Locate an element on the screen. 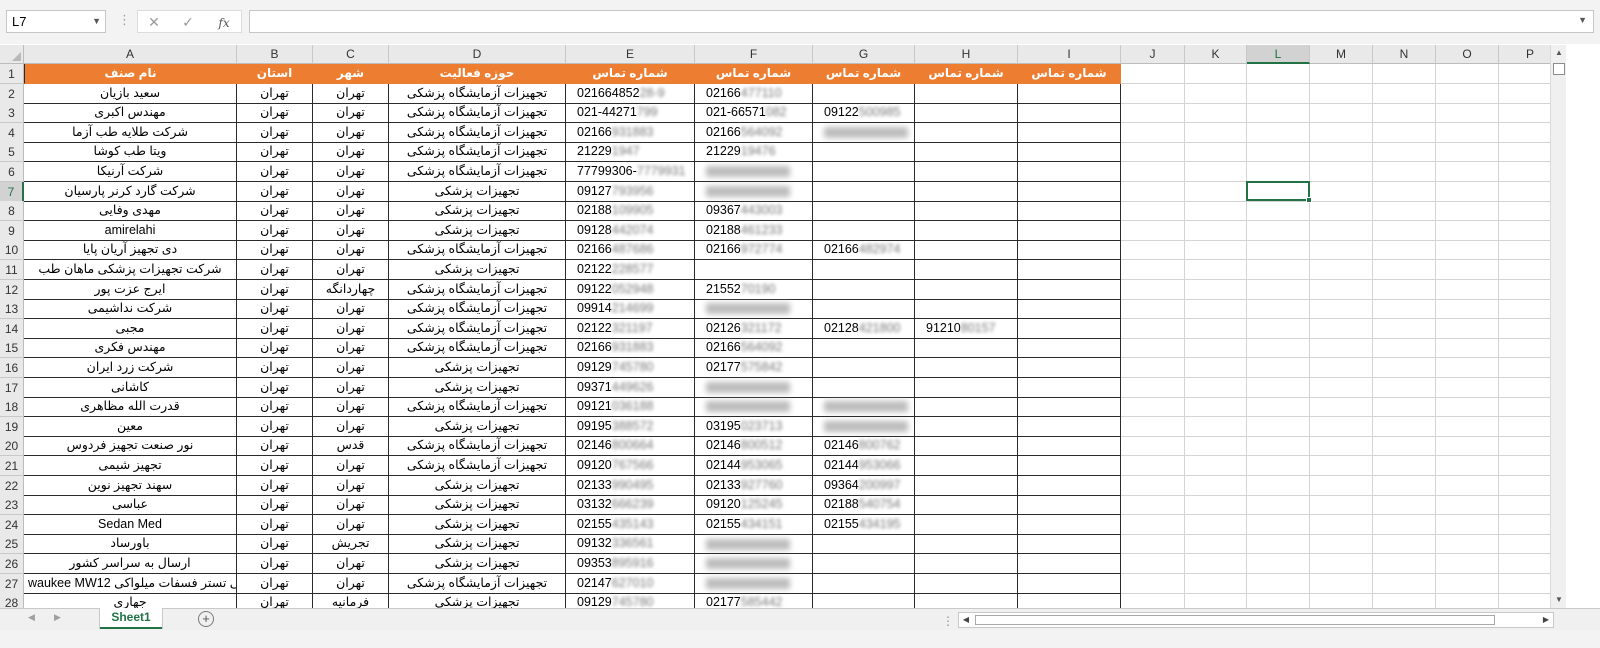 This screenshot has height=648, width=1600. phone-cell: 02166931883 is located at coordinates (630, 132).